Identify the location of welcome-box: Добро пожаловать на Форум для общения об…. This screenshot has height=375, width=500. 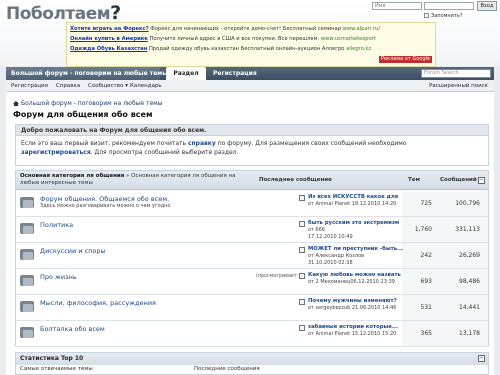
(252, 145).